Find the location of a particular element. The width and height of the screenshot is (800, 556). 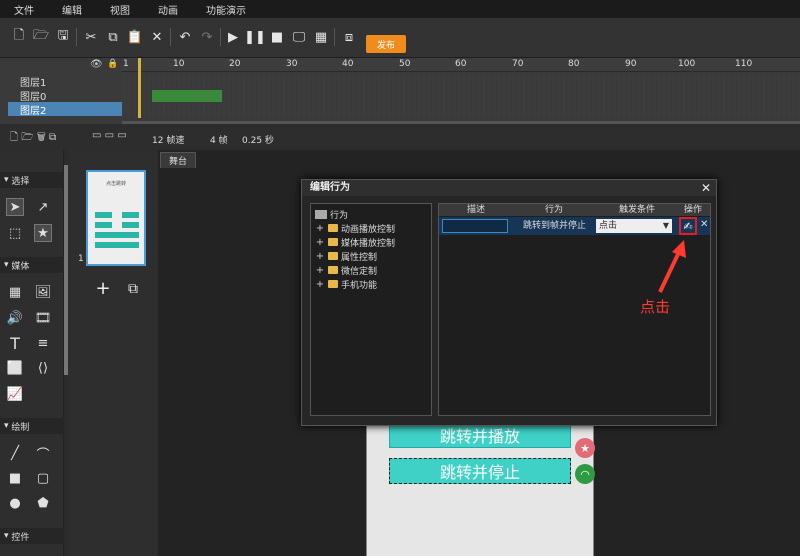

line-icon: ╱ is located at coordinates (15, 453).